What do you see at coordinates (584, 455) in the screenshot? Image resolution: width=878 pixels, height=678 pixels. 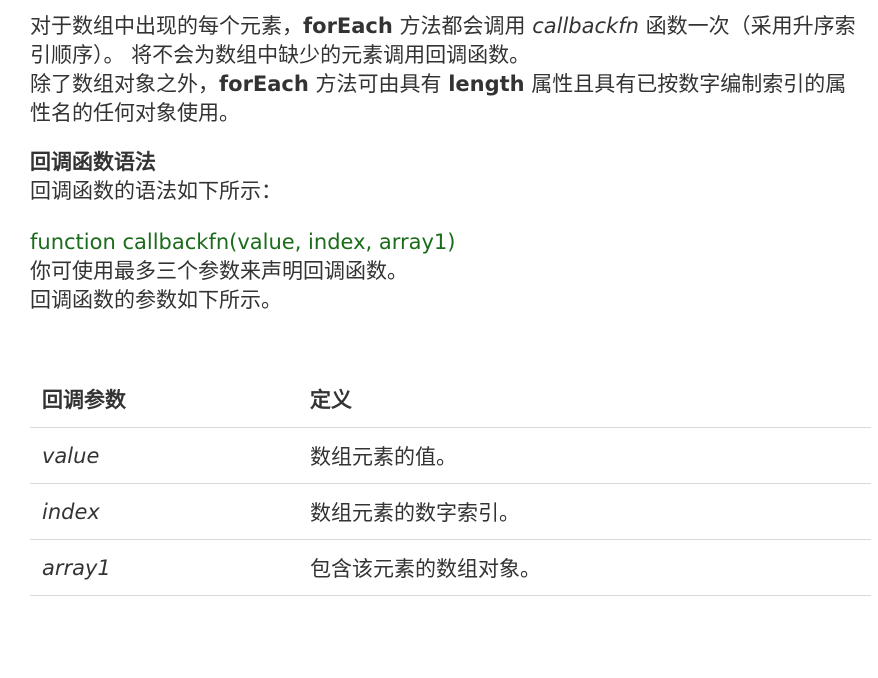 I see `param-definition: 数组元素的值。` at bounding box center [584, 455].